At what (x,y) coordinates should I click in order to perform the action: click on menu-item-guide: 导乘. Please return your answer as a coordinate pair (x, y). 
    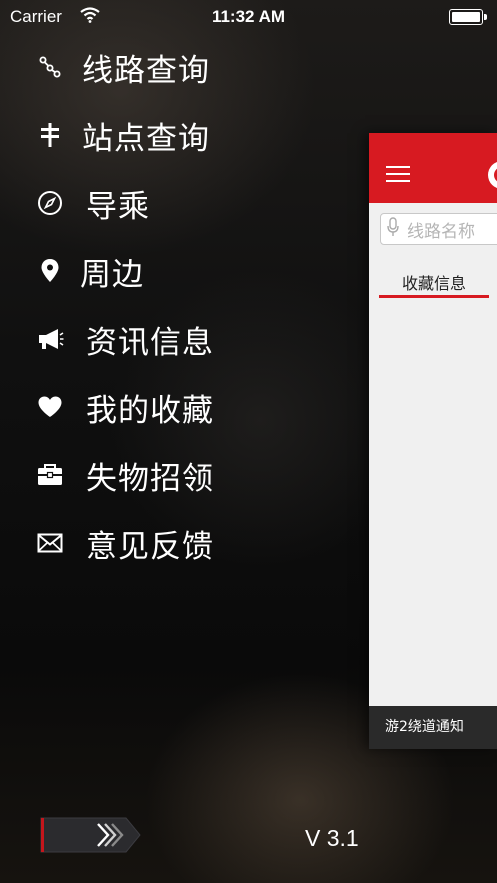
    Looking at the image, I should click on (92, 203).